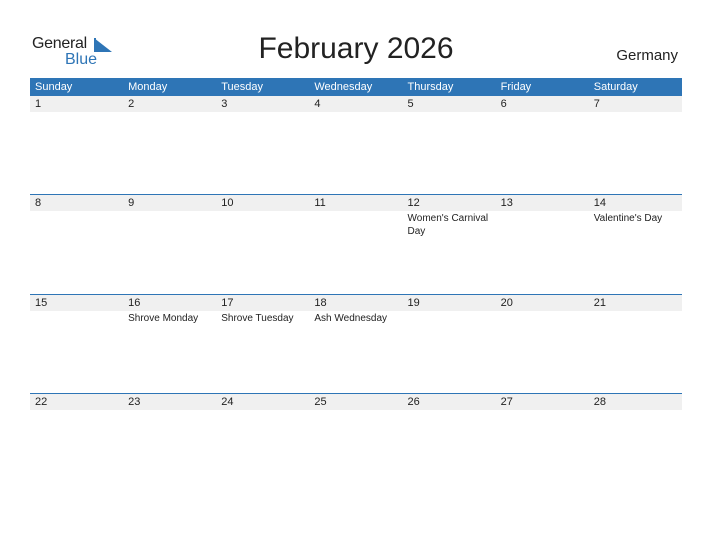  What do you see at coordinates (542, 402) in the screenshot?
I see `day-cell: 27` at bounding box center [542, 402].